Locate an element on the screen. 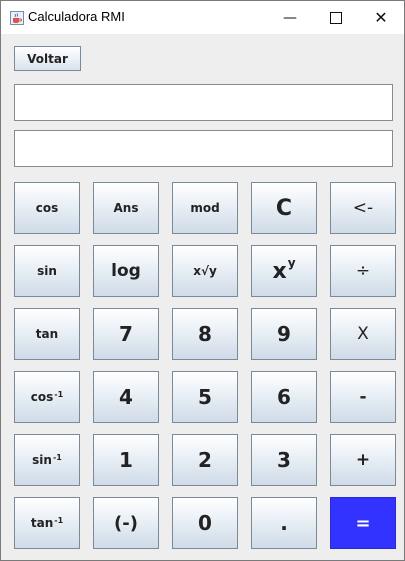  digit-2-button: 2 is located at coordinates (205, 460).